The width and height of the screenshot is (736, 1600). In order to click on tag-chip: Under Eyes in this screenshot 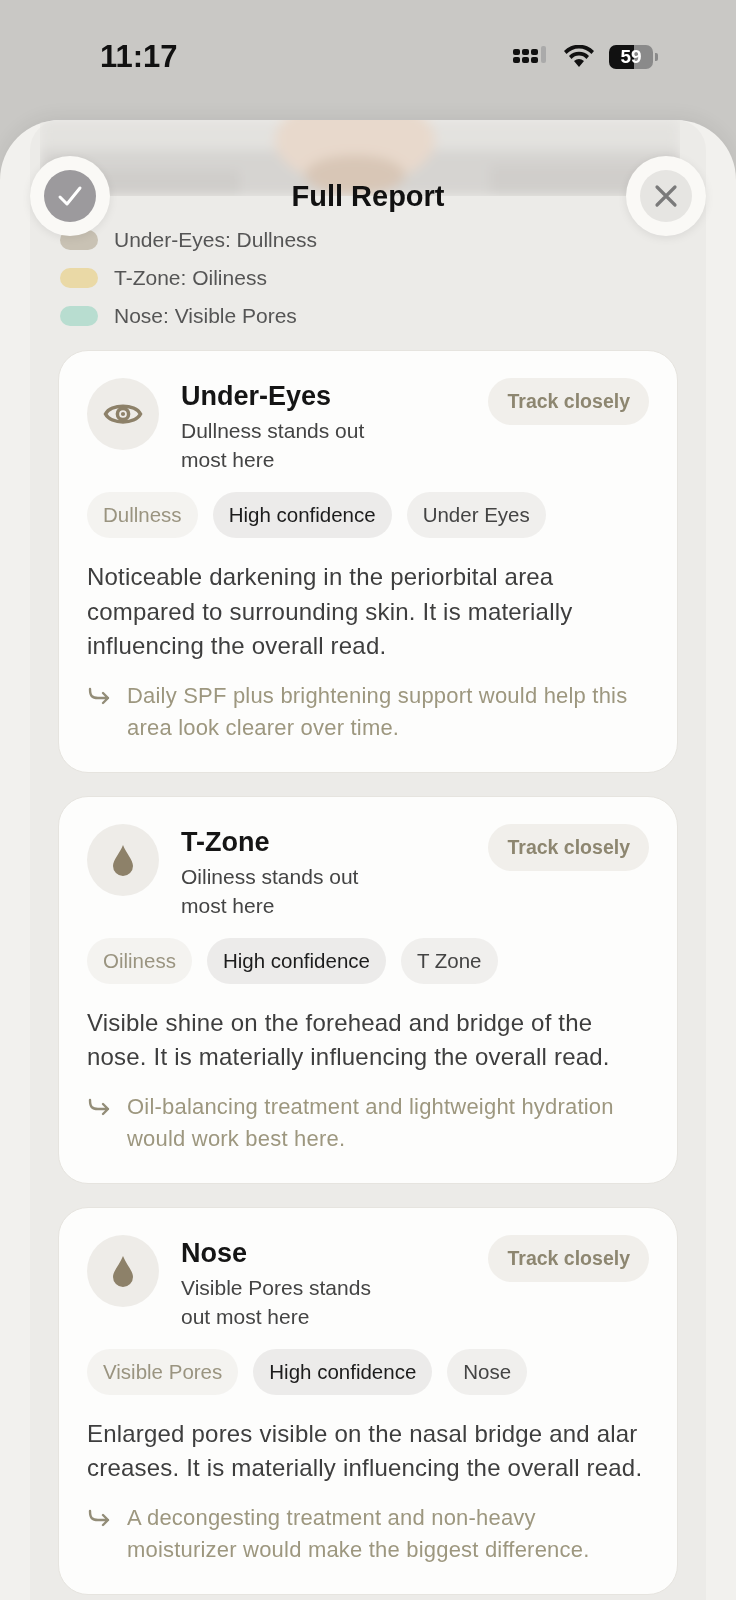, I will do `click(476, 515)`.